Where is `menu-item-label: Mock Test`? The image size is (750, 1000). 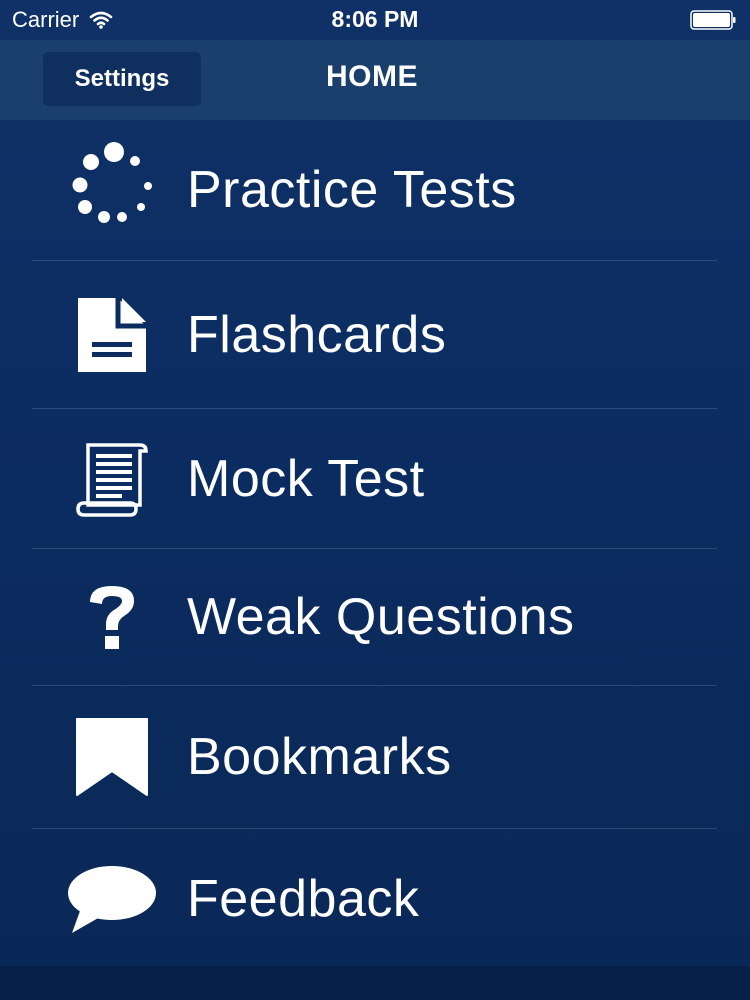
menu-item-label: Mock Test is located at coordinates (306, 478).